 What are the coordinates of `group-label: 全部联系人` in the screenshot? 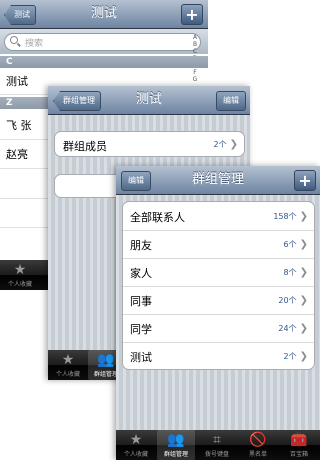 It's located at (157, 217).